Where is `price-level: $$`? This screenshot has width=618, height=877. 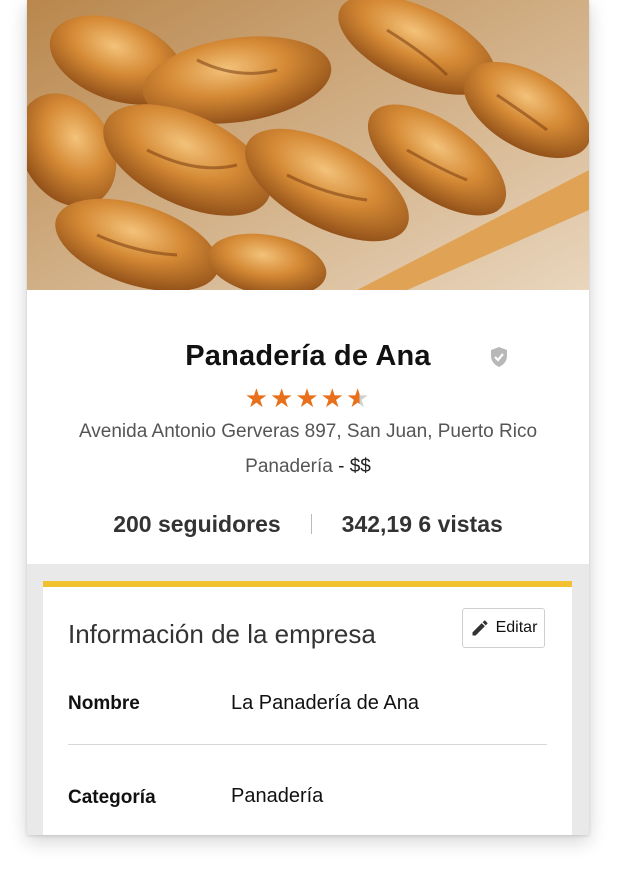
price-level: $$ is located at coordinates (360, 466).